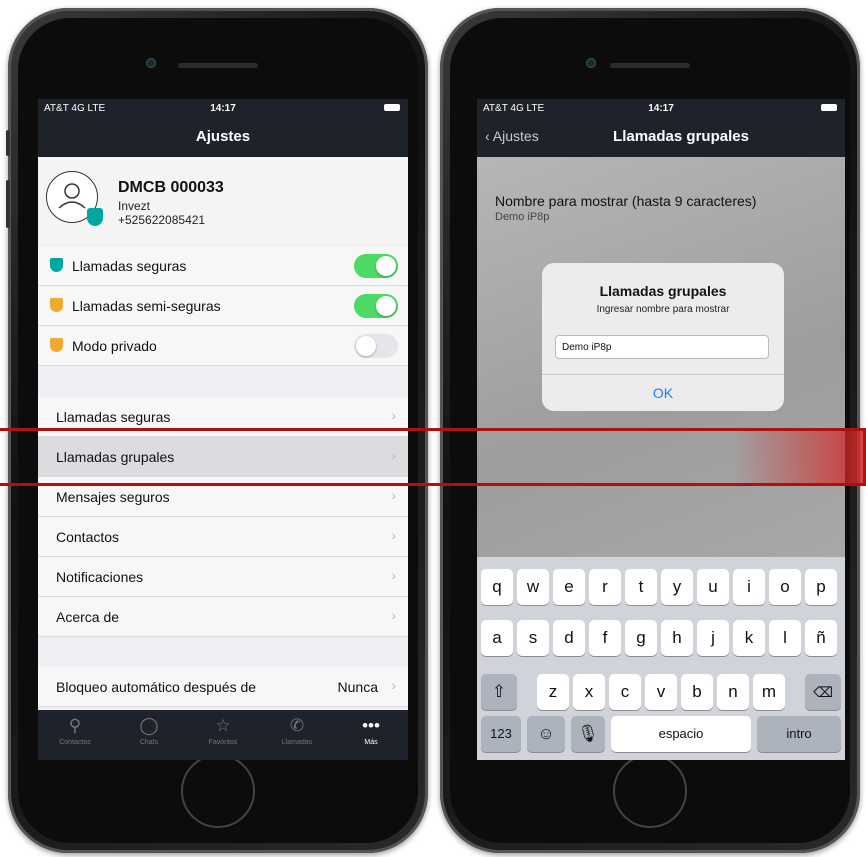  Describe the element at coordinates (533, 638) in the screenshot. I see `key-s: s` at that location.